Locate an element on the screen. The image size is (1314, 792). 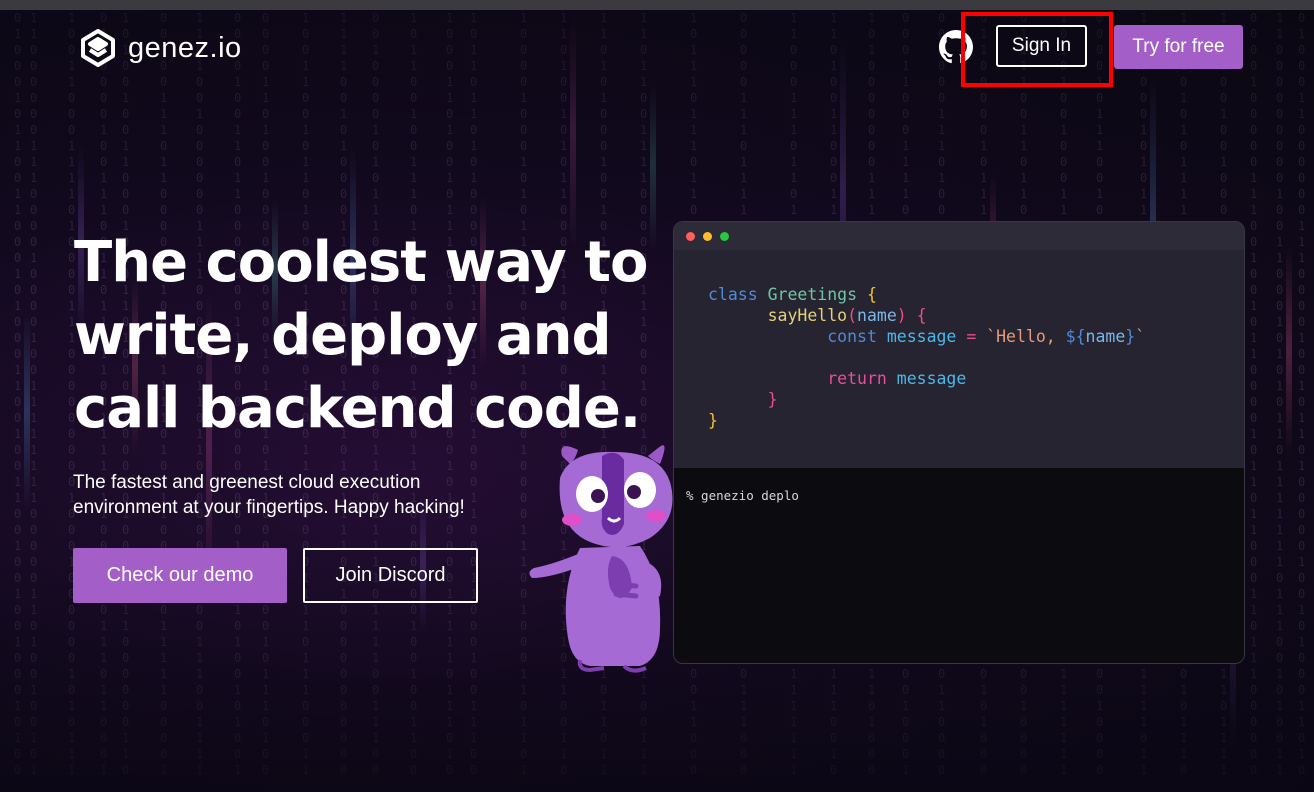
code-line: return message is located at coordinates (897, 378).